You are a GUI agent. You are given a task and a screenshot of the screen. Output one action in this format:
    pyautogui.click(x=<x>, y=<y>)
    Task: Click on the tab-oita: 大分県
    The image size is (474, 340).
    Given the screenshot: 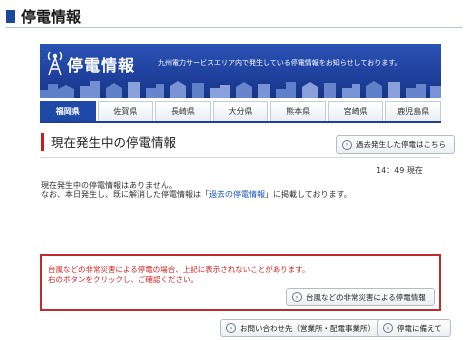 What is the action you would take?
    pyautogui.click(x=240, y=111)
    